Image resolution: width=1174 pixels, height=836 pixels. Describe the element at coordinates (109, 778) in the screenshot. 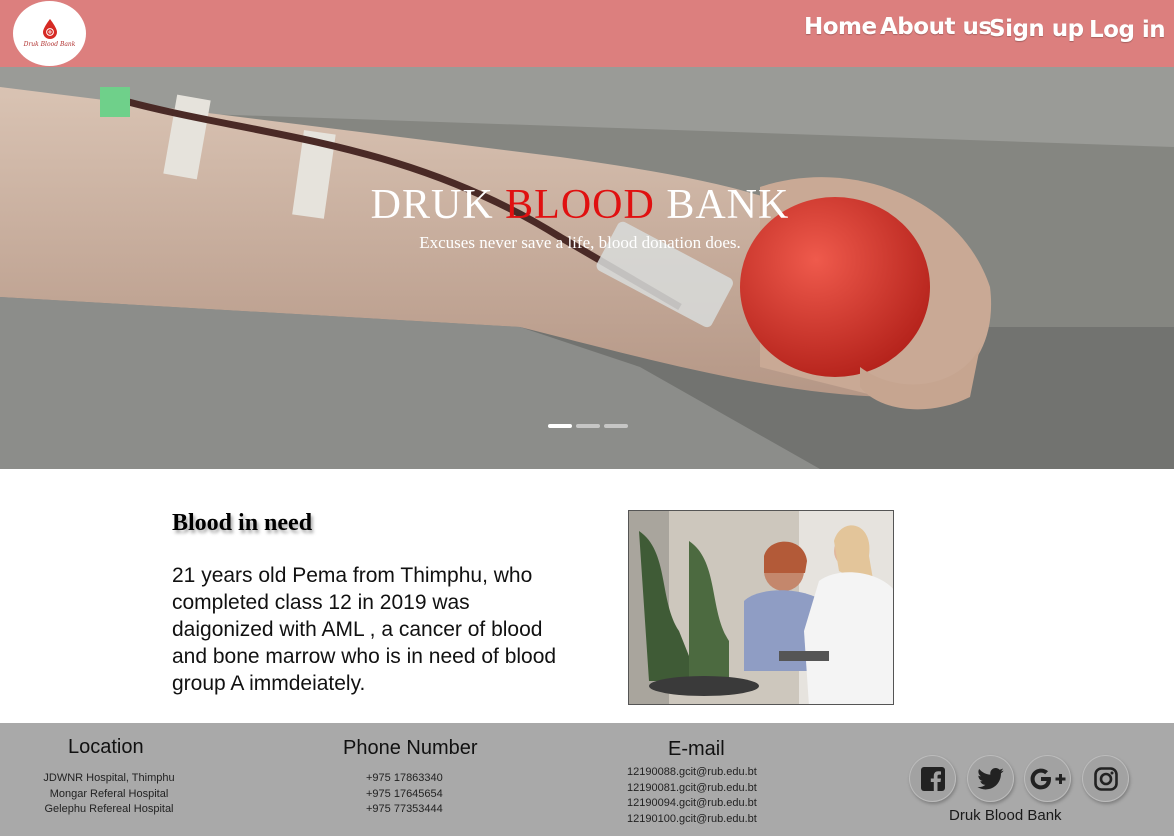

I see `location-item: JDWNR Hospital, Thimphu` at that location.